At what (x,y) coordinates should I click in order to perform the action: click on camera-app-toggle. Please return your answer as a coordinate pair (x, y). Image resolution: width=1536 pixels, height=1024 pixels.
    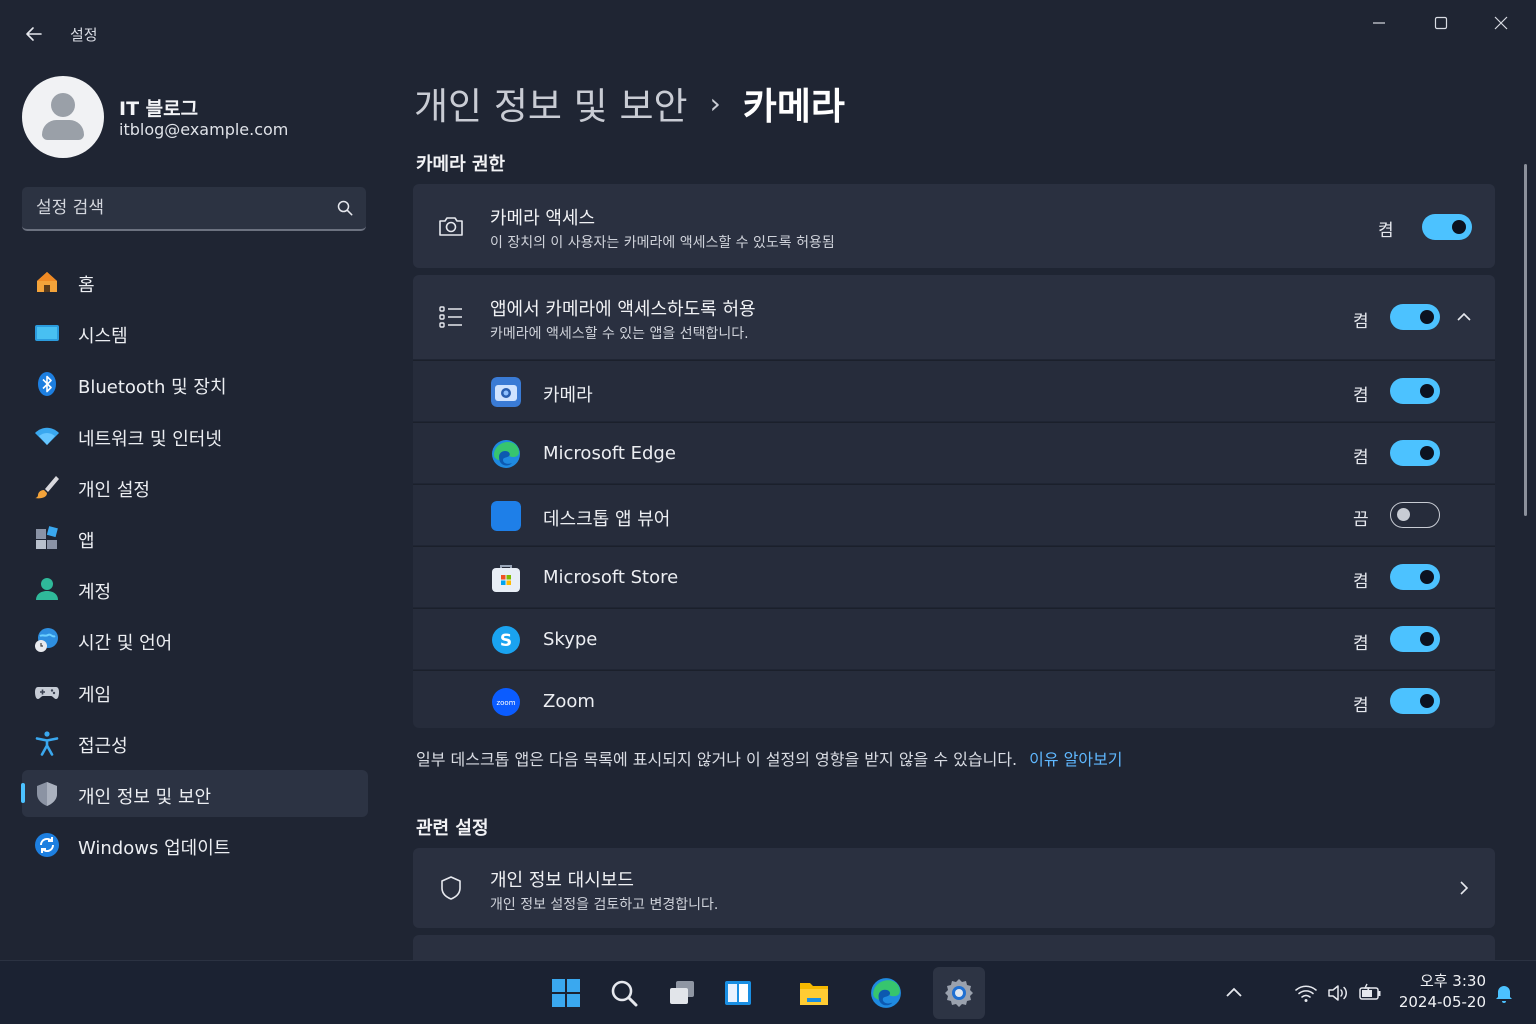
    Looking at the image, I should click on (1415, 391).